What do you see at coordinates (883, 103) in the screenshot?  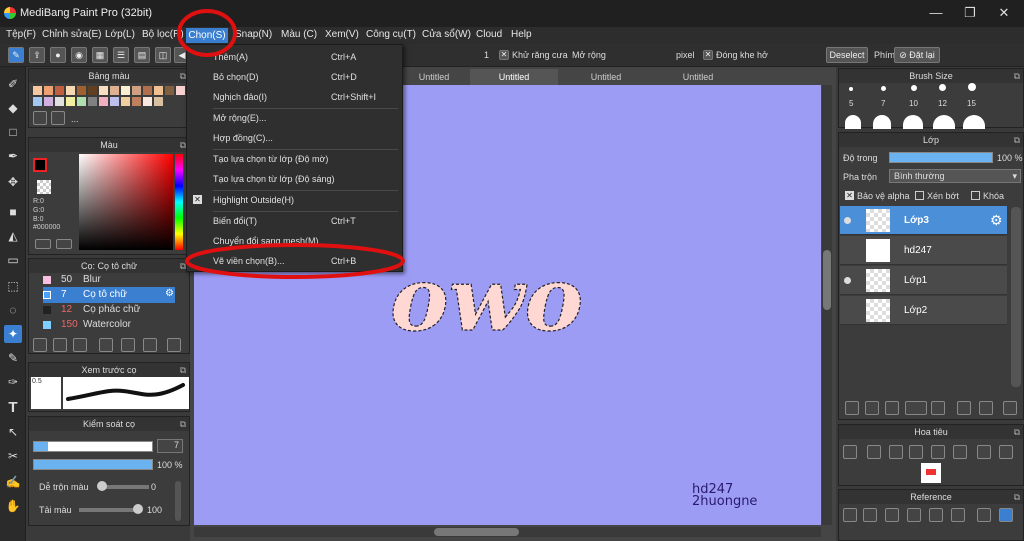 I see `size-7: 7` at bounding box center [883, 103].